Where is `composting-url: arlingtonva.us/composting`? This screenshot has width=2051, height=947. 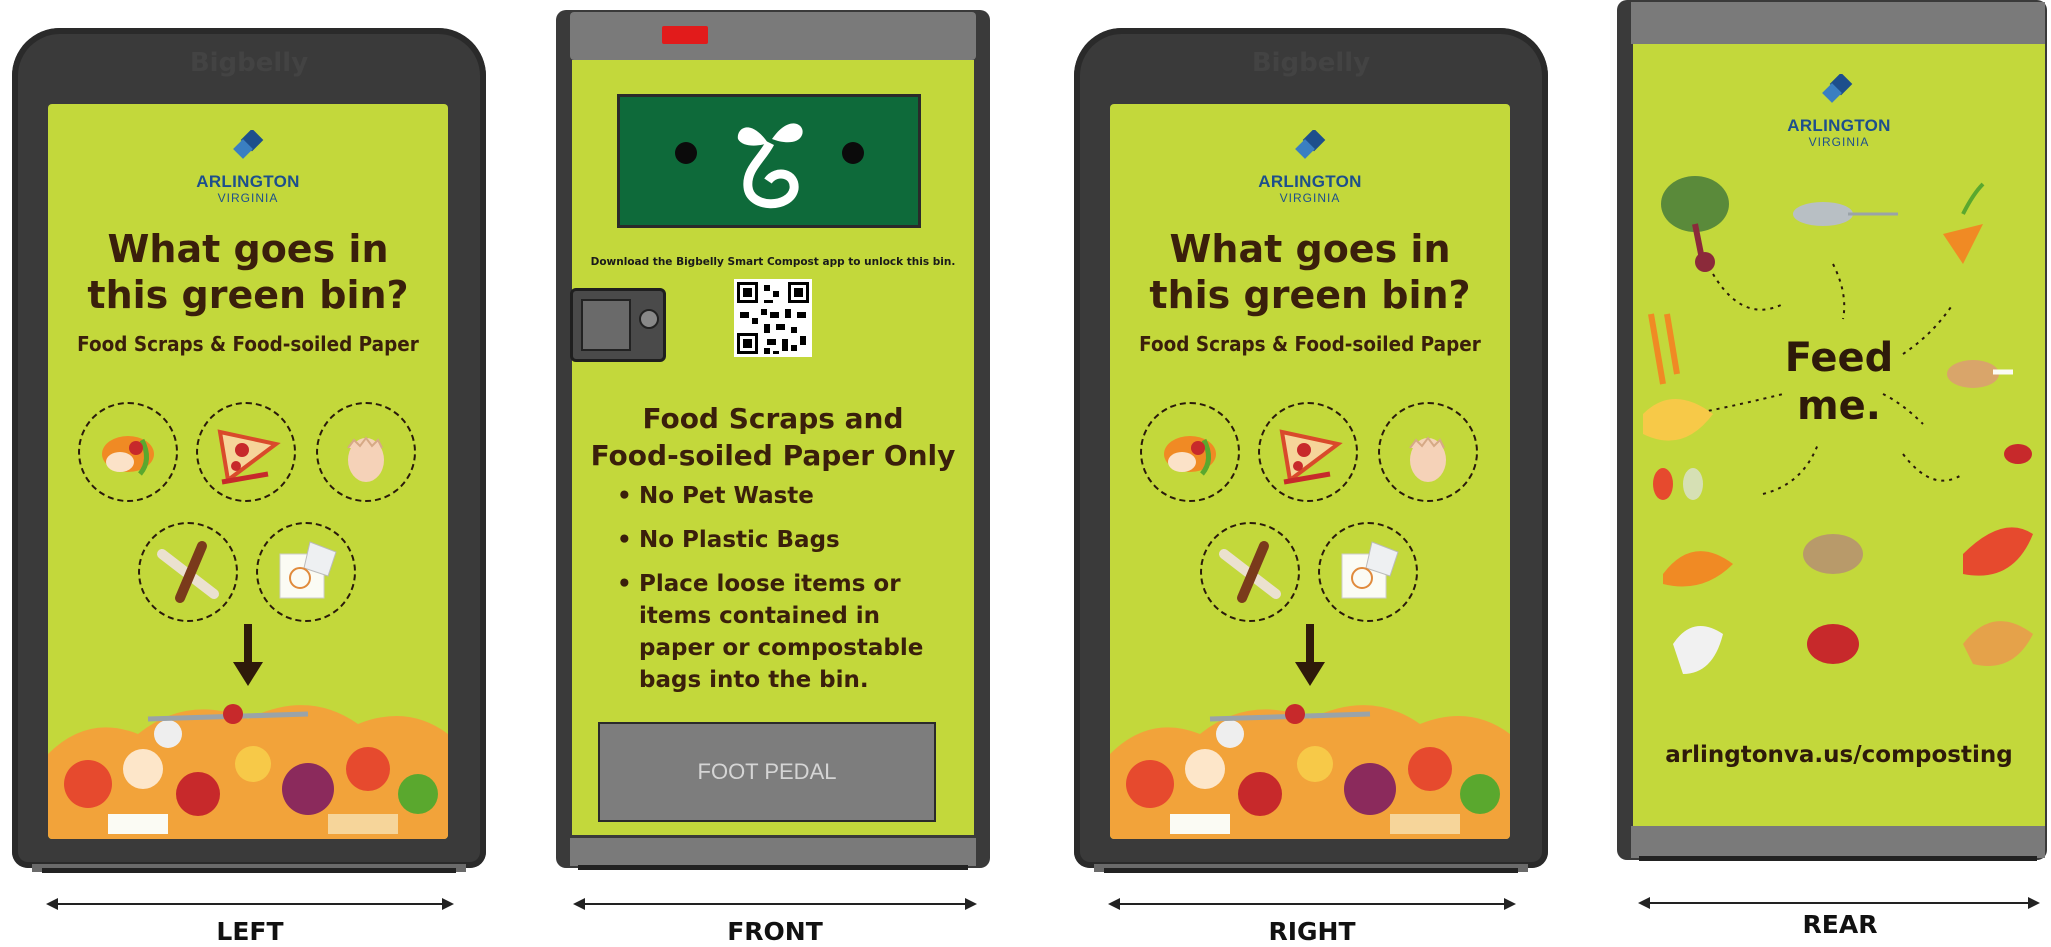
composting-url: arlingtonva.us/composting is located at coordinates (1839, 755).